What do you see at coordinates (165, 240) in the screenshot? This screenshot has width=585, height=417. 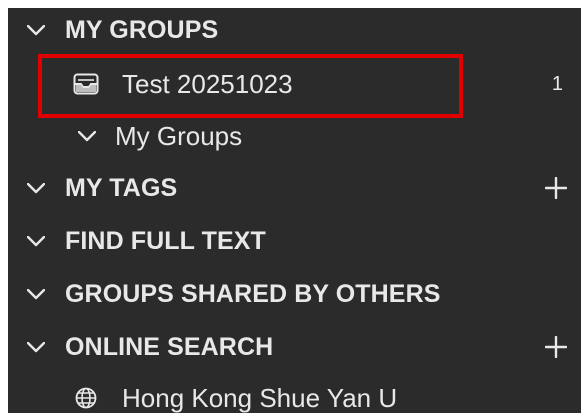 I see `section-label: FIND FULL TEXT` at bounding box center [165, 240].